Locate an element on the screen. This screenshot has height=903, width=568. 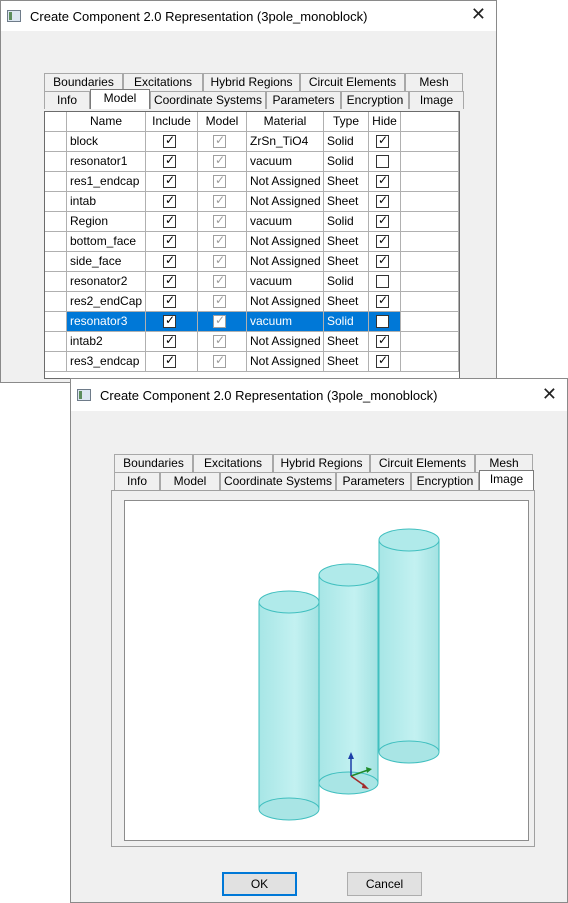
table-row: block ✓ ✓ ZrSn_TiO4 Solid ✓ is located at coordinates (252, 142).